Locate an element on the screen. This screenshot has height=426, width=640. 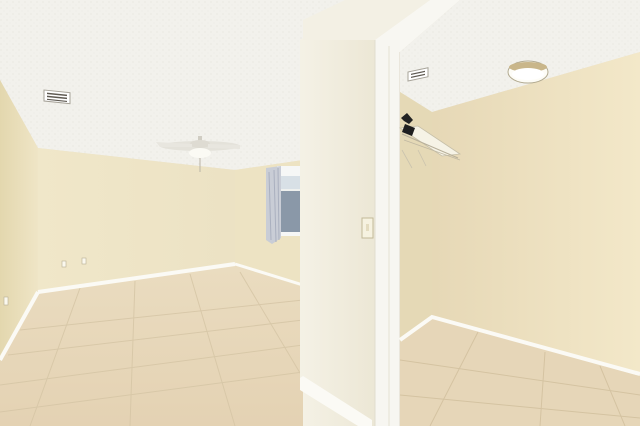
ceiling-light is located at coordinates (528, 72).